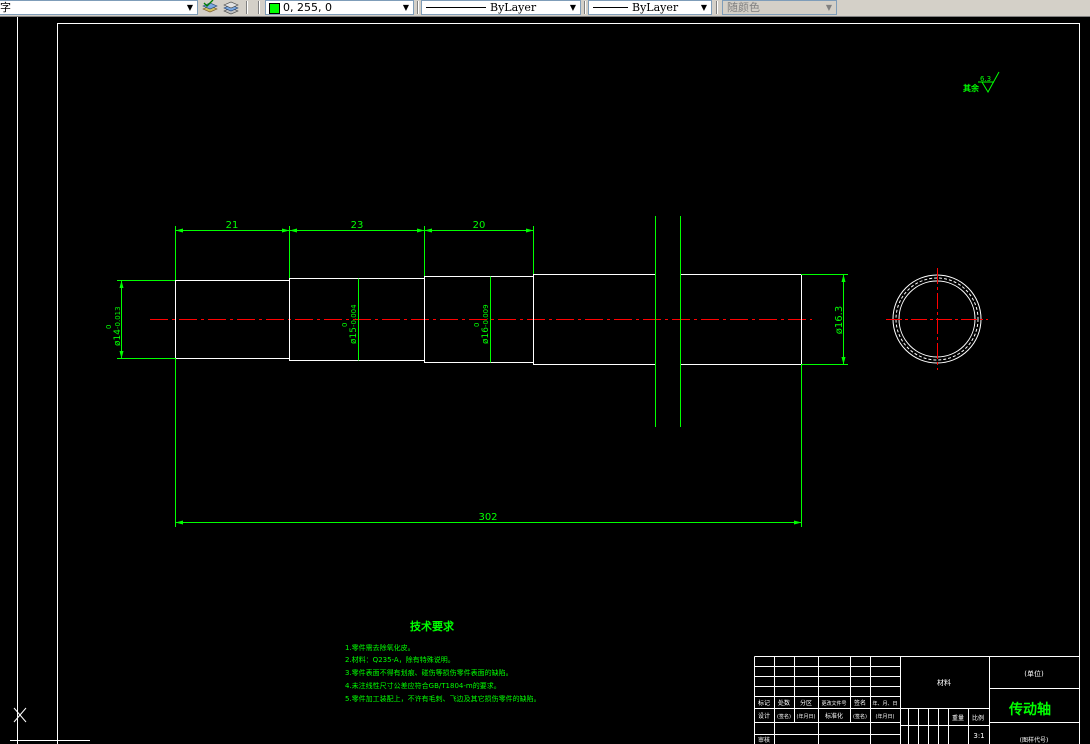  Describe the element at coordinates (429, 672) in the screenshot. I see `tech-line-3: 3.零件表面不得有划痕、碰伤等损伤零件表面的缺陷。` at that location.